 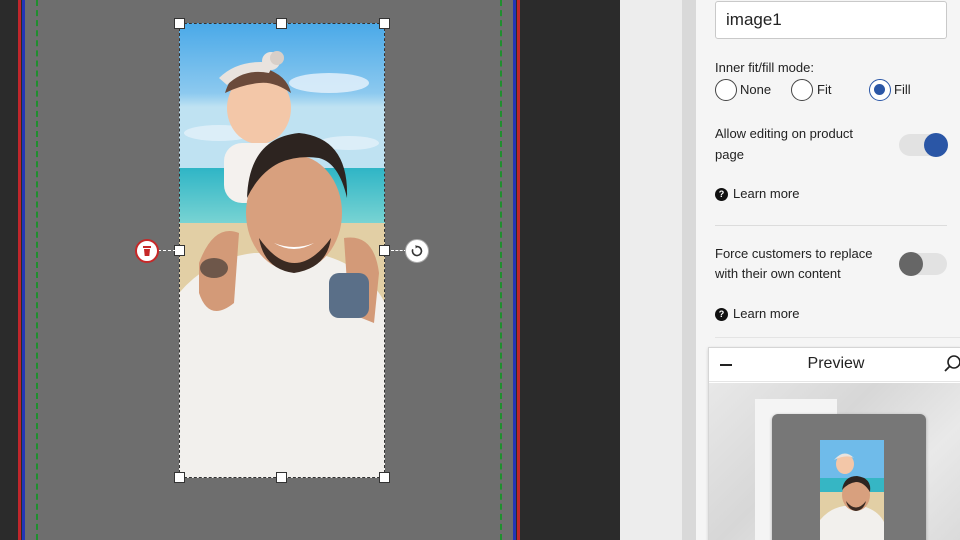 What do you see at coordinates (951, 364) in the screenshot?
I see `search-icon` at bounding box center [951, 364].